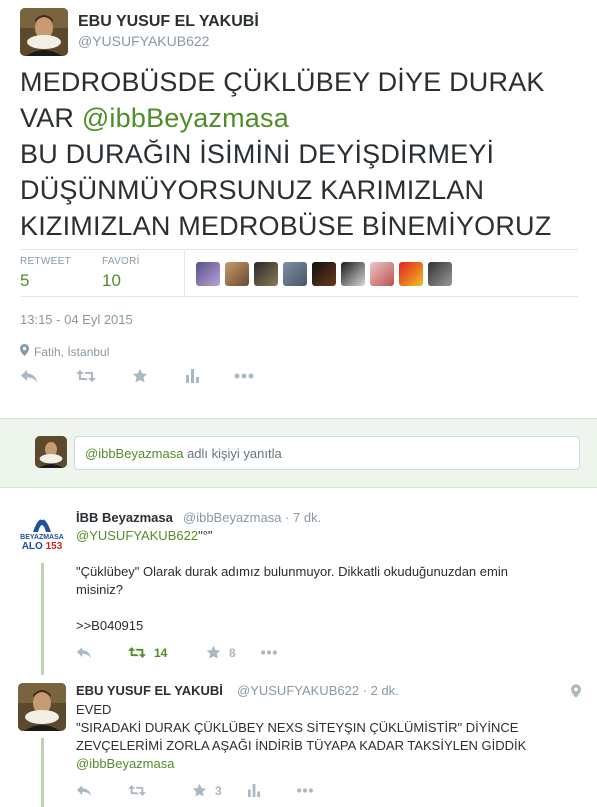  I want to click on favorite-stat: FAVORİ 10, so click(121, 273).